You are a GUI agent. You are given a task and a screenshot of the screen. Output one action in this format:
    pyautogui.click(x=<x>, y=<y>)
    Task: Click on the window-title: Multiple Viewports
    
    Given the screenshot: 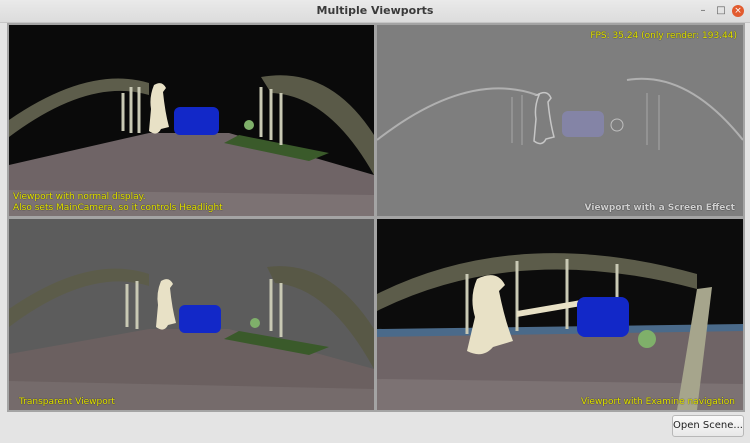 What is the action you would take?
    pyautogui.click(x=375, y=10)
    